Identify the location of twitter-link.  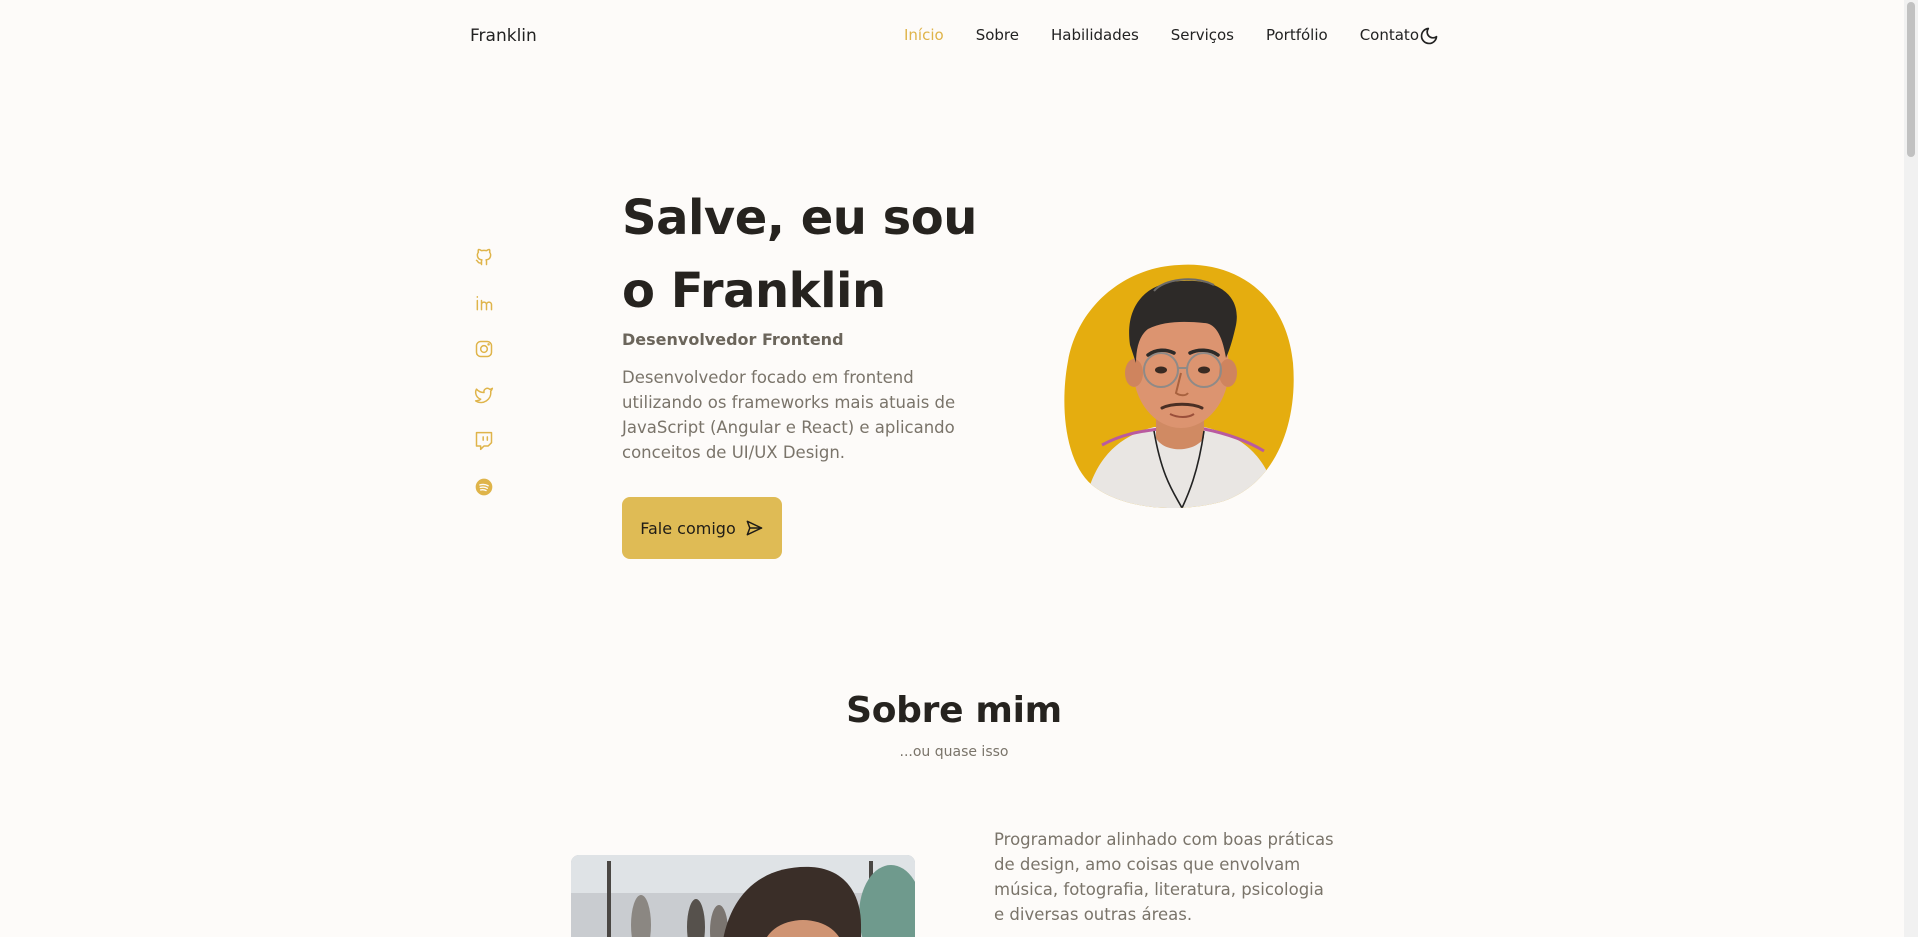
(484, 395).